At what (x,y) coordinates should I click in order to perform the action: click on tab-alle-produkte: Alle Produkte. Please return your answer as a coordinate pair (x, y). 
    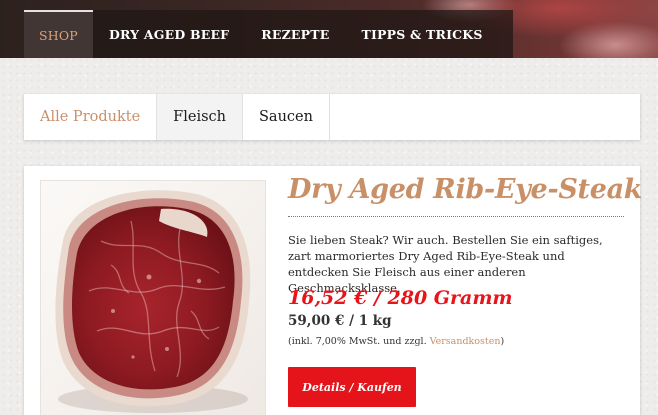
    Looking at the image, I should click on (91, 117).